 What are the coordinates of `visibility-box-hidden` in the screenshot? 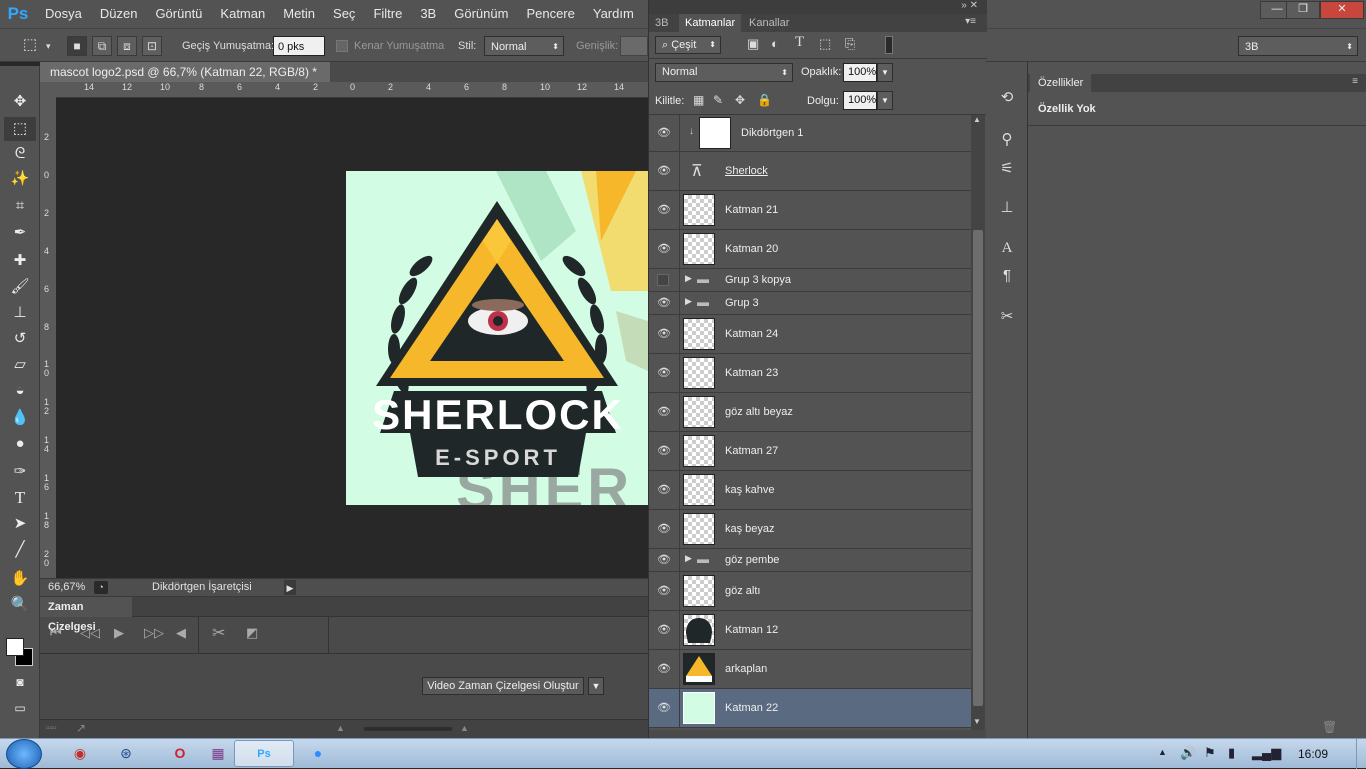 It's located at (663, 280).